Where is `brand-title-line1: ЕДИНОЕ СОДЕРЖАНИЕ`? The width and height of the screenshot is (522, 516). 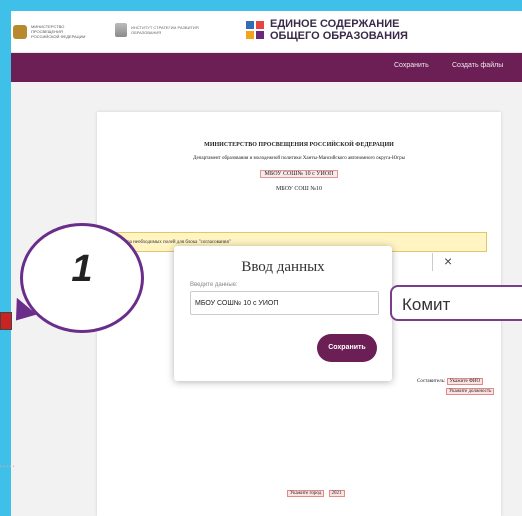 brand-title-line1: ЕДИНОЕ СОДЕРЖАНИЕ is located at coordinates (335, 24).